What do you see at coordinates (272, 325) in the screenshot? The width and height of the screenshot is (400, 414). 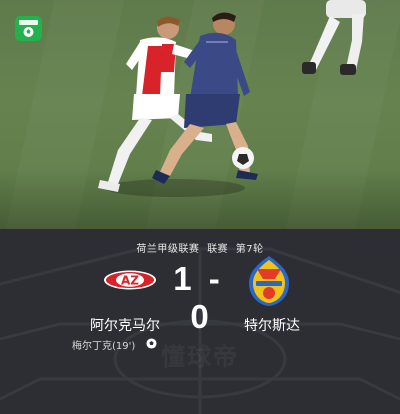 I see `away-team-name: 特尔斯达` at bounding box center [272, 325].